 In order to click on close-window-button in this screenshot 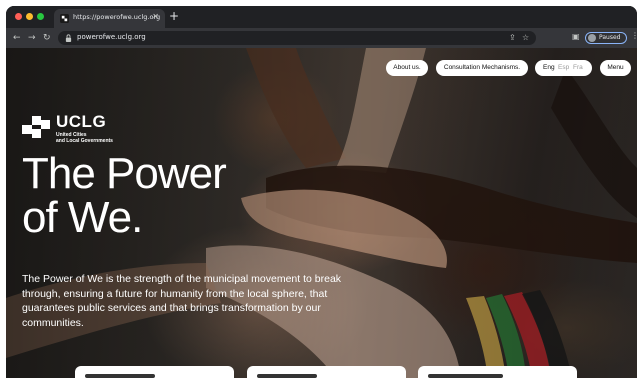, I will do `click(18, 16)`.